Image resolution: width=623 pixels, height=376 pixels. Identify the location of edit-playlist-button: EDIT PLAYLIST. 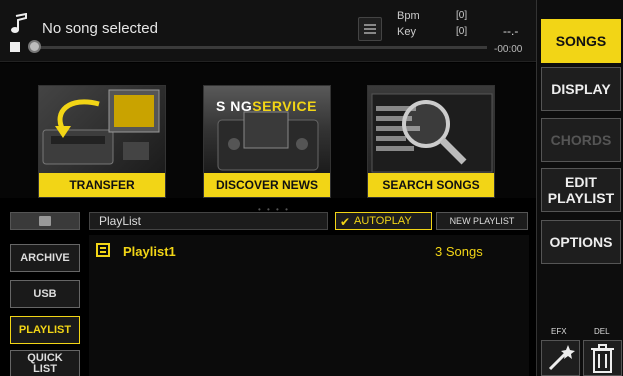
(581, 190).